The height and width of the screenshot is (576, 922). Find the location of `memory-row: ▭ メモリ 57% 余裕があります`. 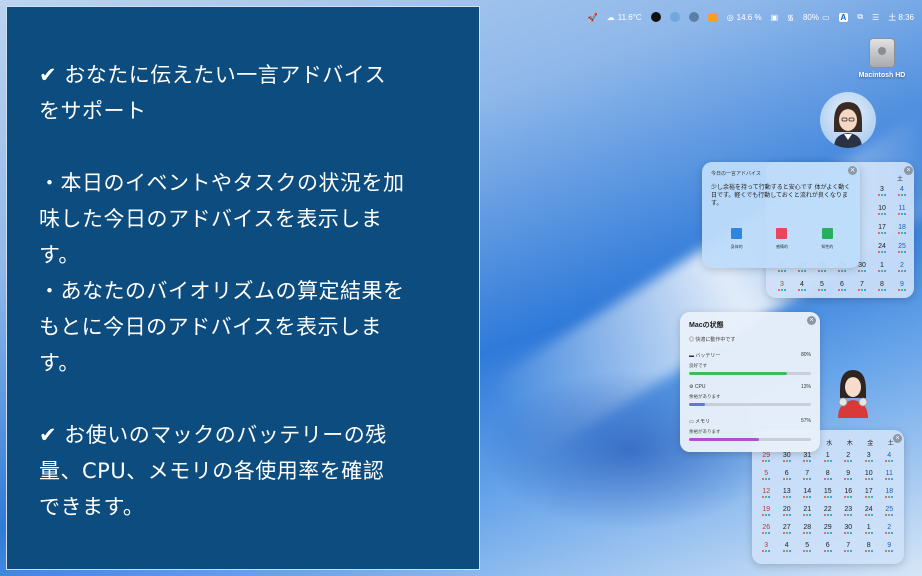

memory-row: ▭ メモリ 57% 余裕があります is located at coordinates (750, 429).